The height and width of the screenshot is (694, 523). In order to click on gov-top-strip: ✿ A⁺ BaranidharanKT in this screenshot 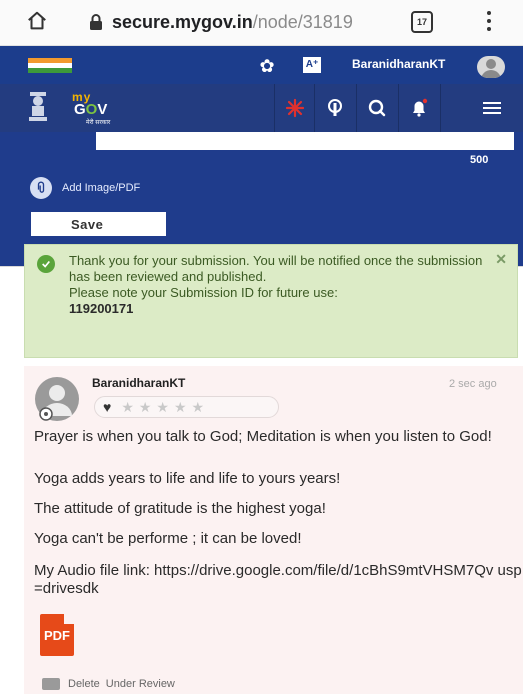, I will do `click(261, 65)`.